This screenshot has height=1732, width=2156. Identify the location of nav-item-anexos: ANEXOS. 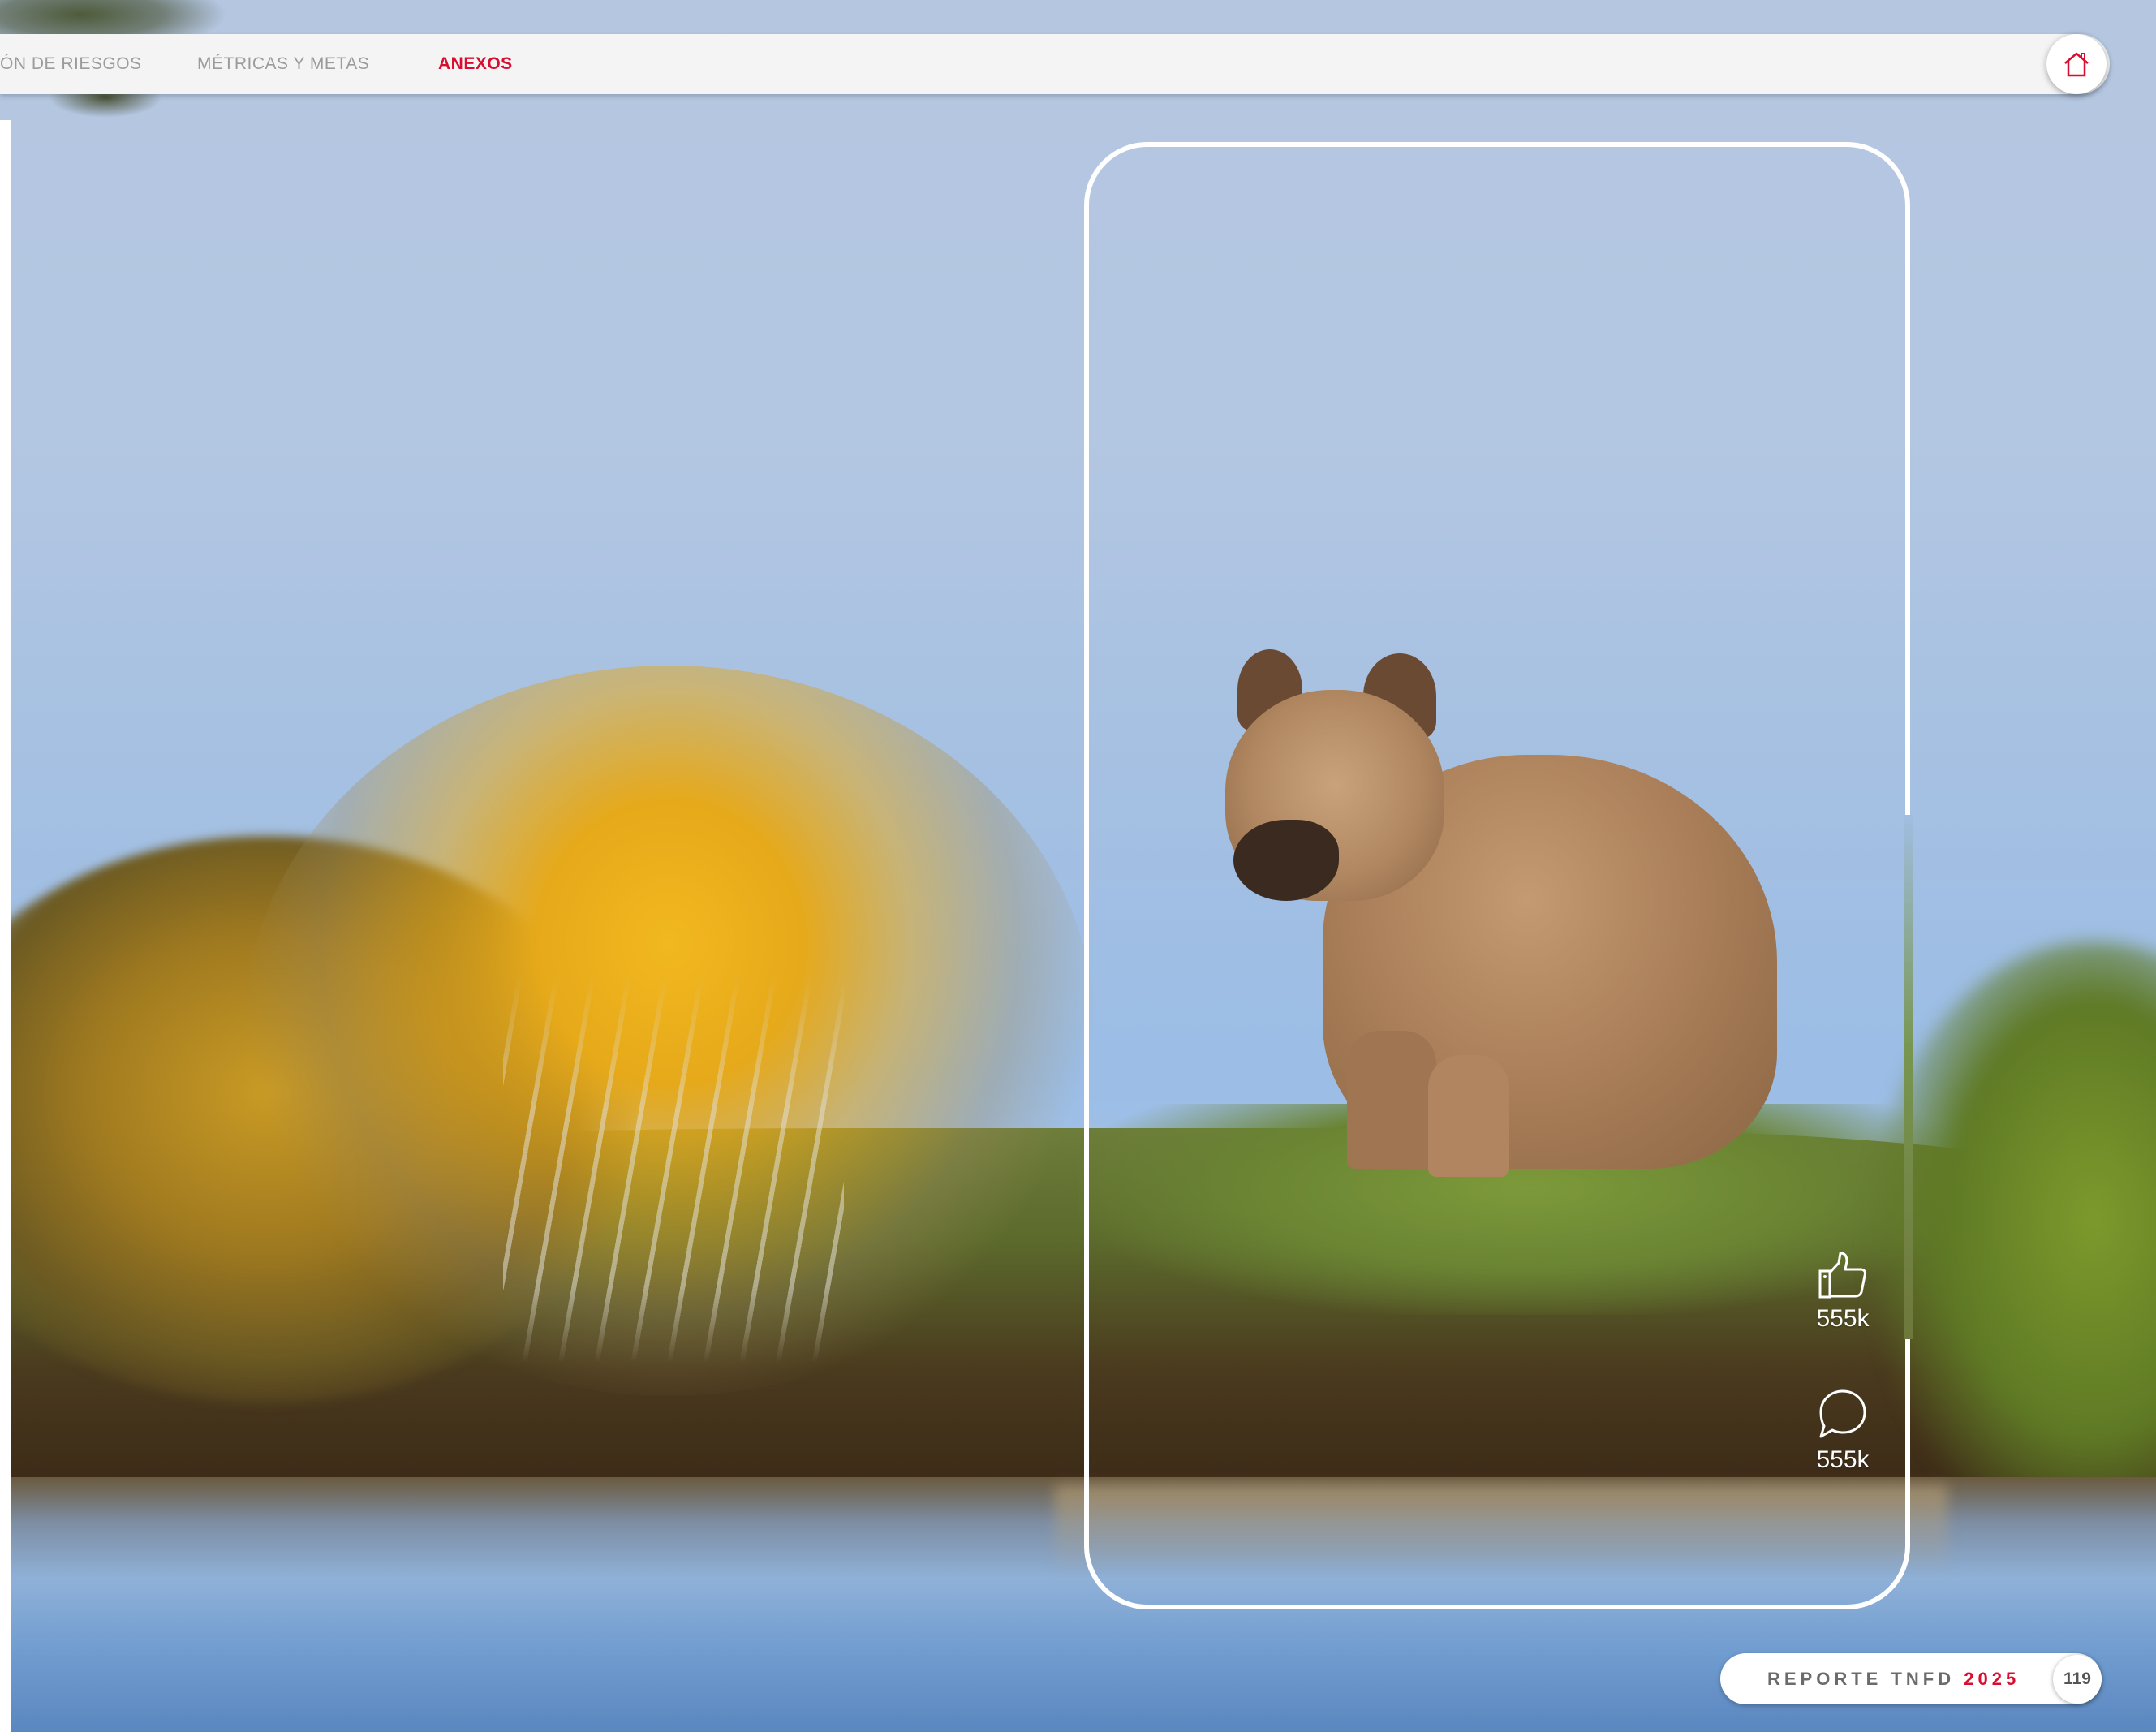
(476, 64).